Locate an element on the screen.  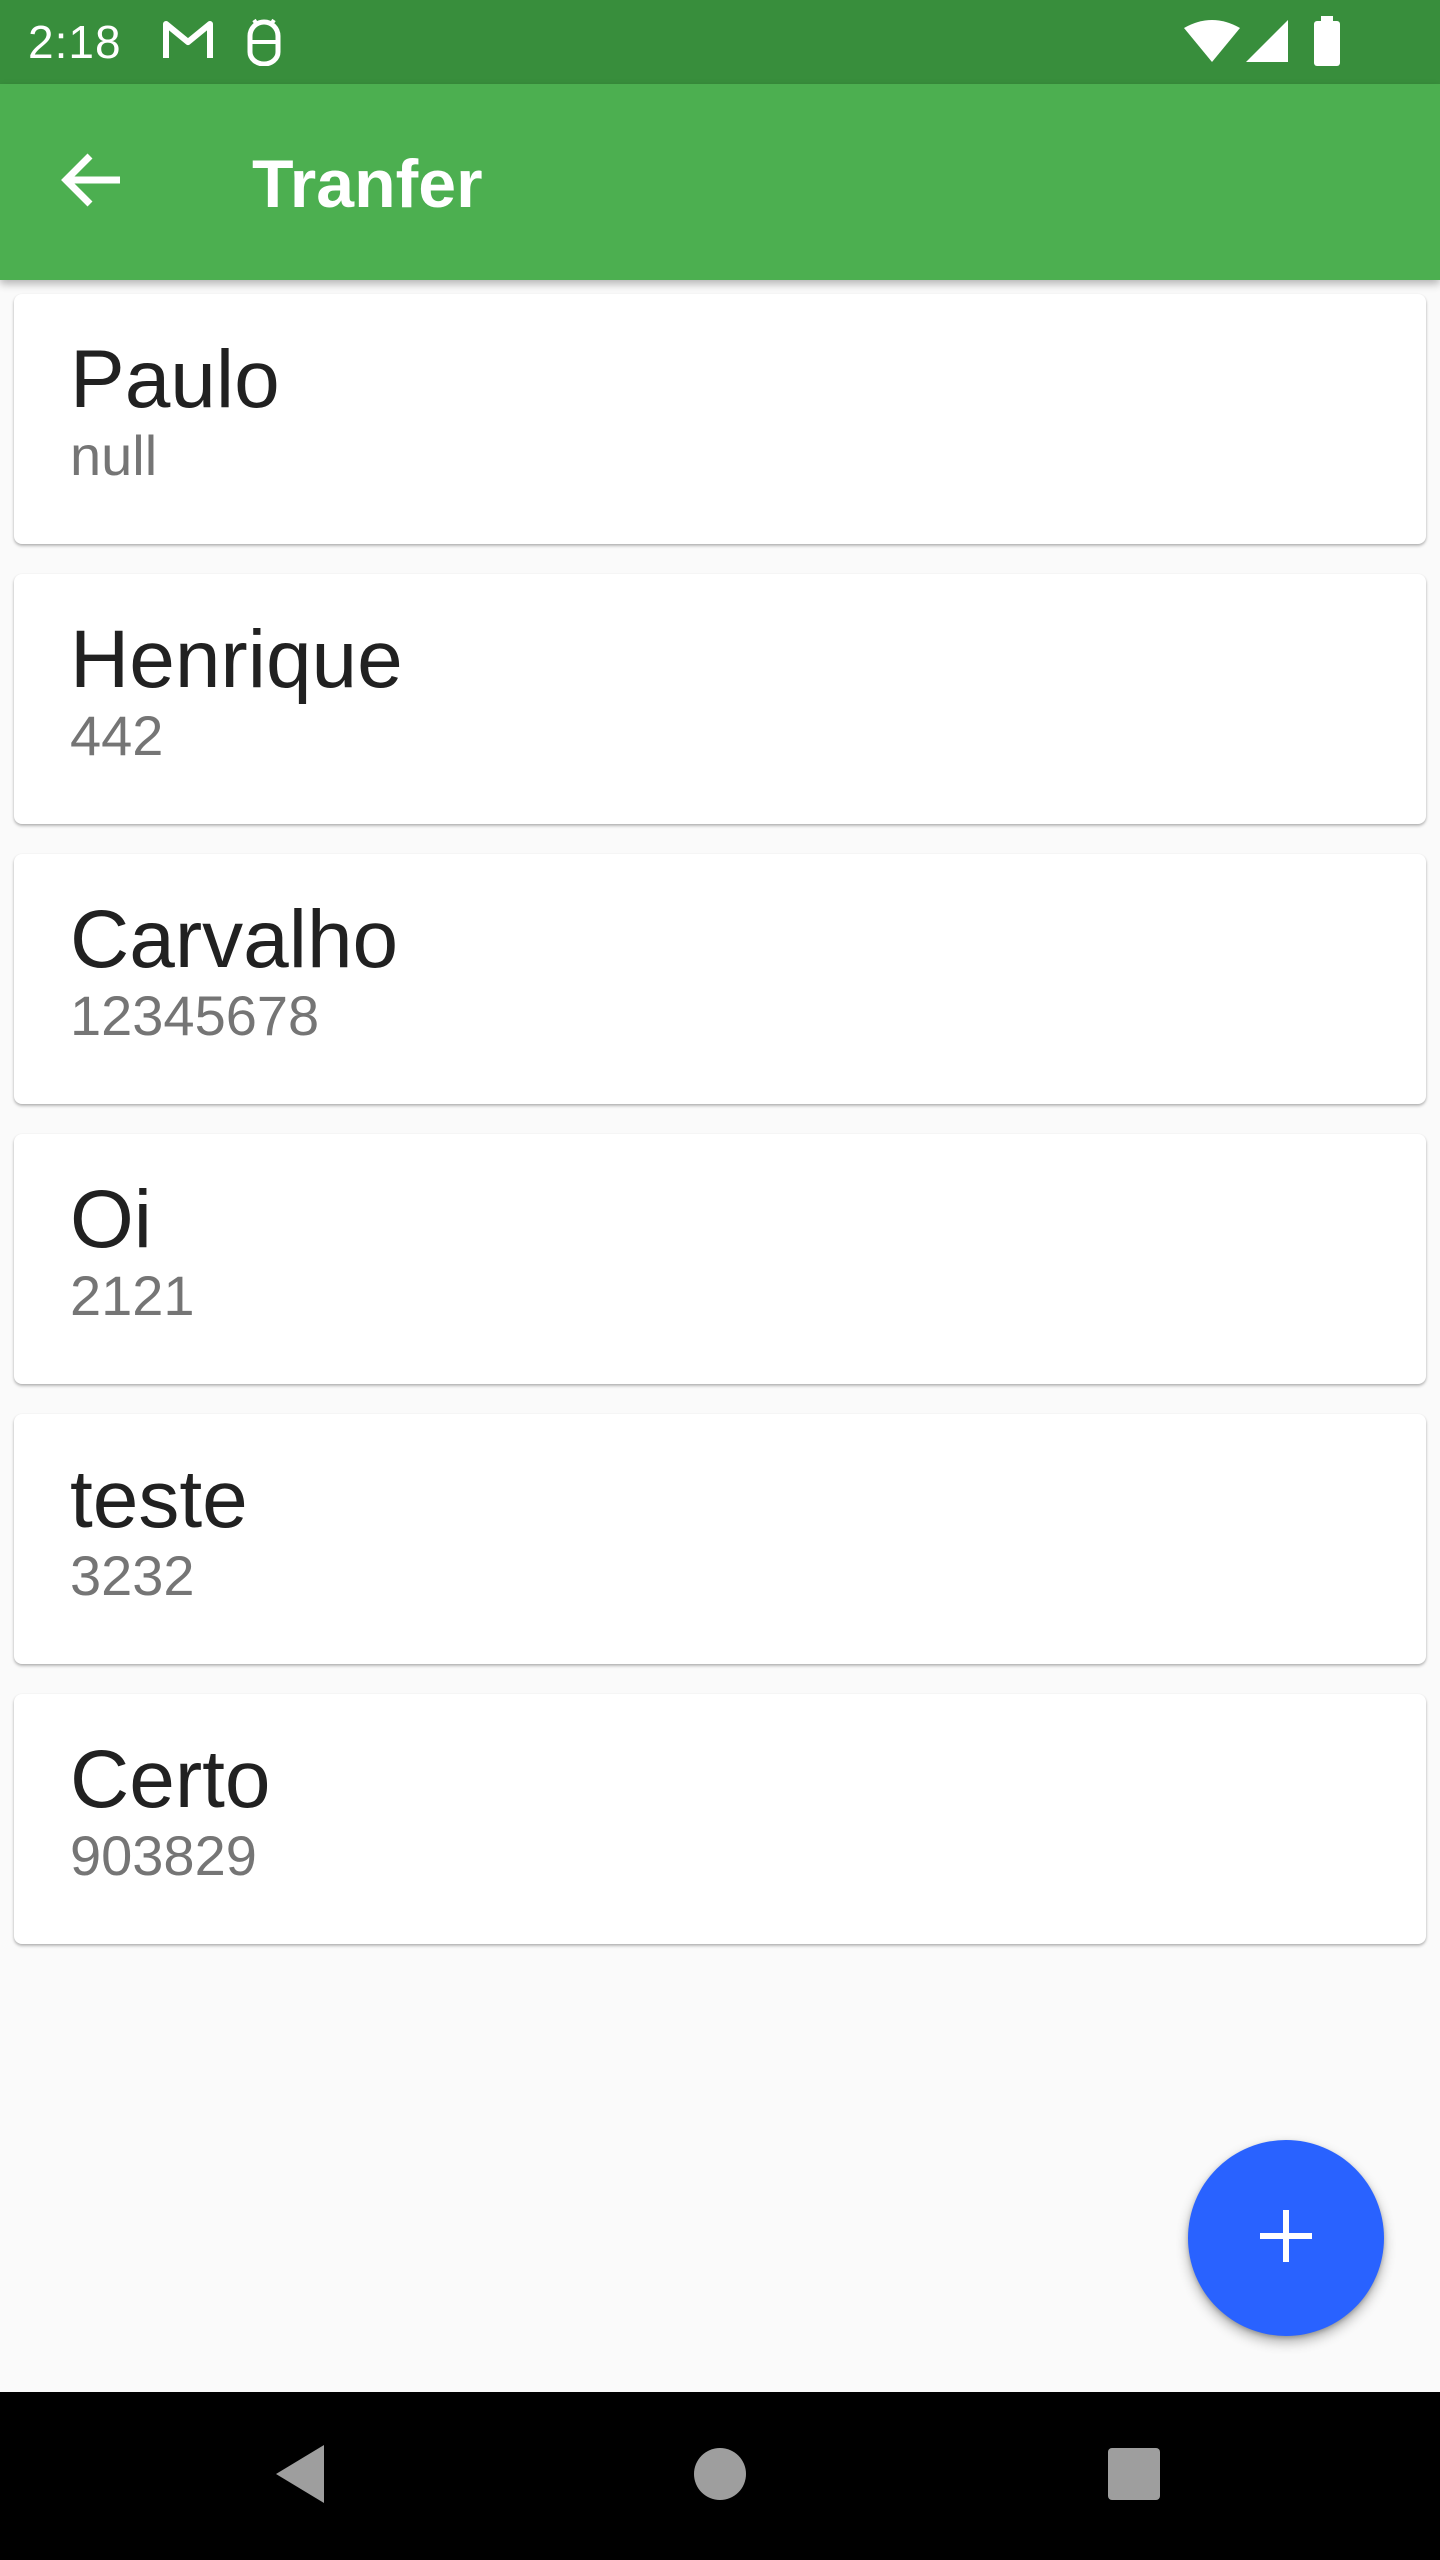
recents-square-icon is located at coordinates (1134, 2476).